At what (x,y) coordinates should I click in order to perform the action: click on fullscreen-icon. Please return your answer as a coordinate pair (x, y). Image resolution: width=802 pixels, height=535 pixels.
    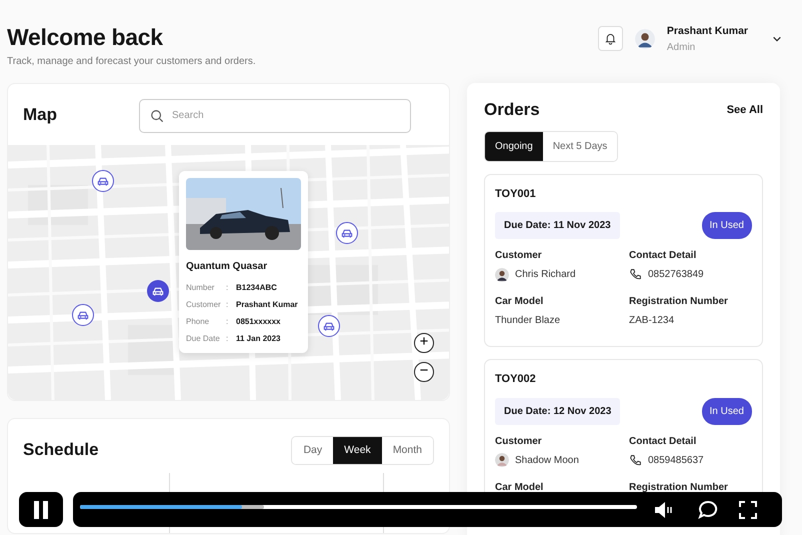
    Looking at the image, I should click on (748, 510).